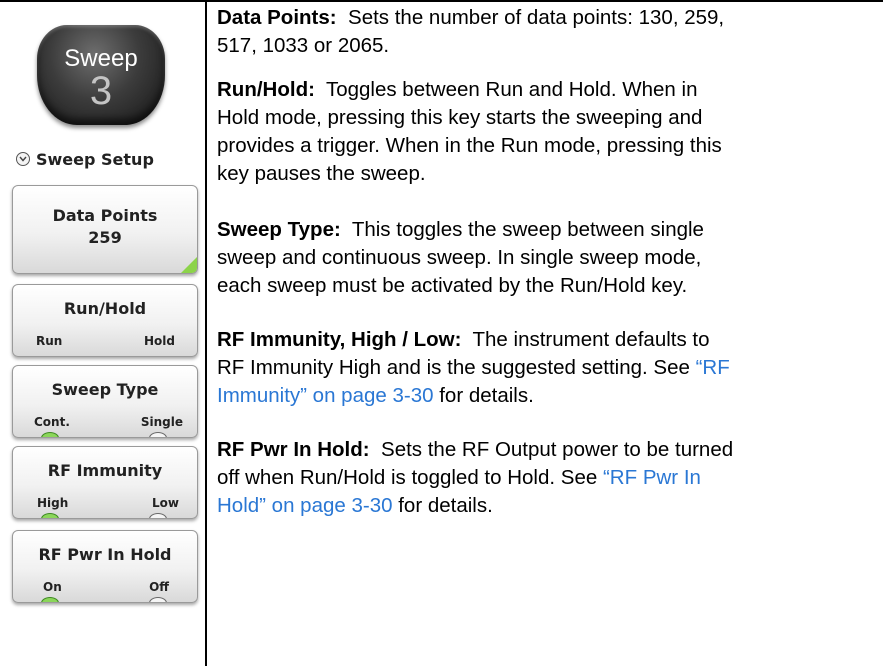 The height and width of the screenshot is (666, 883). Describe the element at coordinates (105, 482) in the screenshot. I see `rf-immunity-softkey: RF Immunity High Low` at that location.